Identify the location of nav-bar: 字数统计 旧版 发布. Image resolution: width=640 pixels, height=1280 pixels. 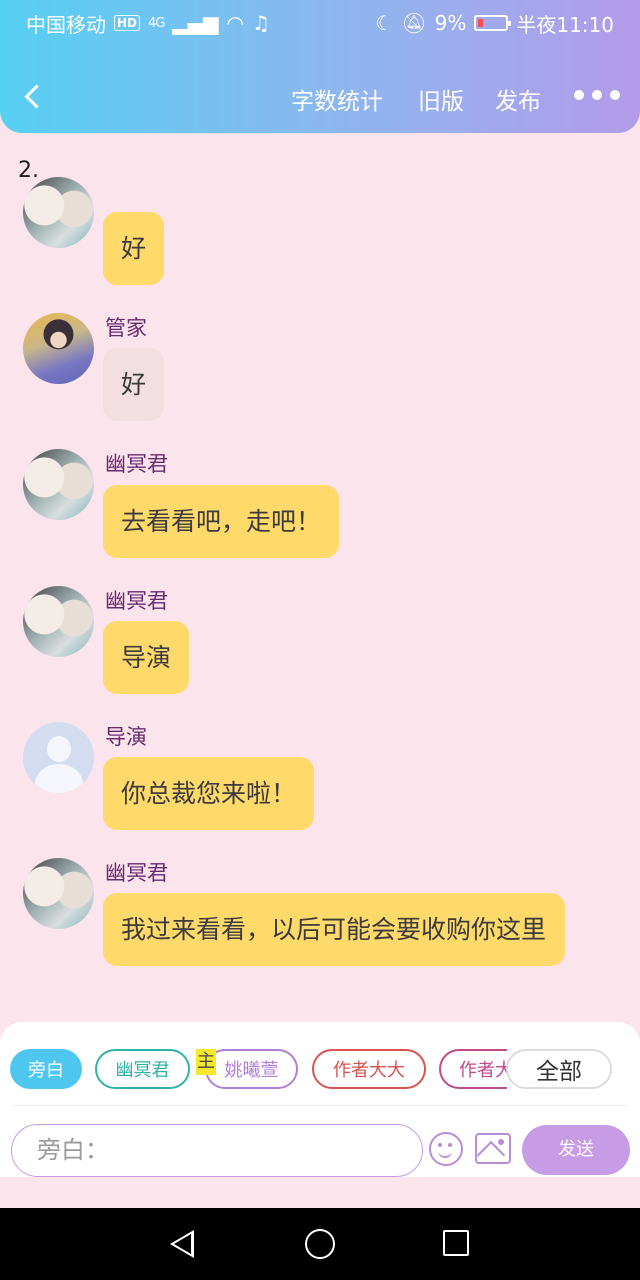
(320, 97).